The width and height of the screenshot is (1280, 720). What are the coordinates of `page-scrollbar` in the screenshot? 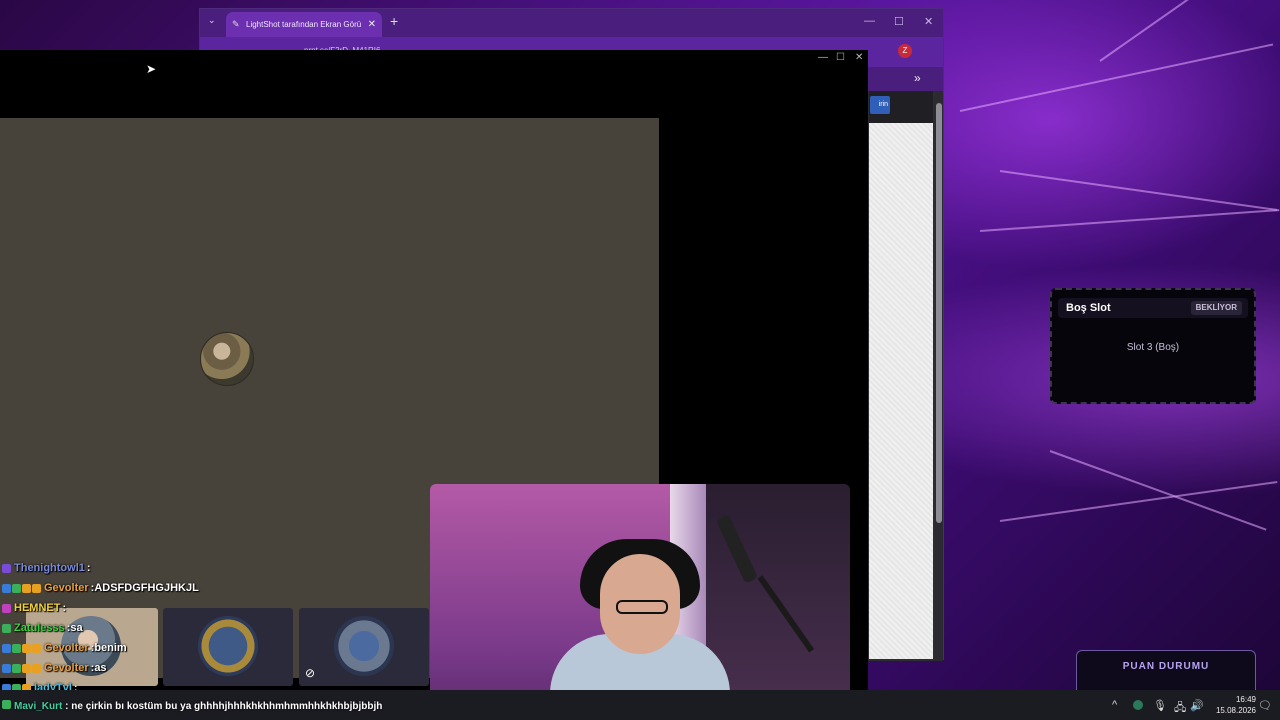 It's located at (939, 376).